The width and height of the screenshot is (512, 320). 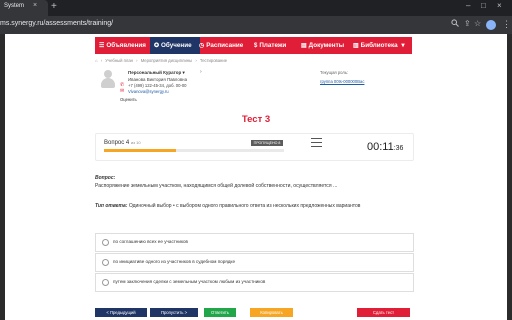 I want to click on curator-email-link: Vivanova@synergy.ru, so click(x=148, y=91).